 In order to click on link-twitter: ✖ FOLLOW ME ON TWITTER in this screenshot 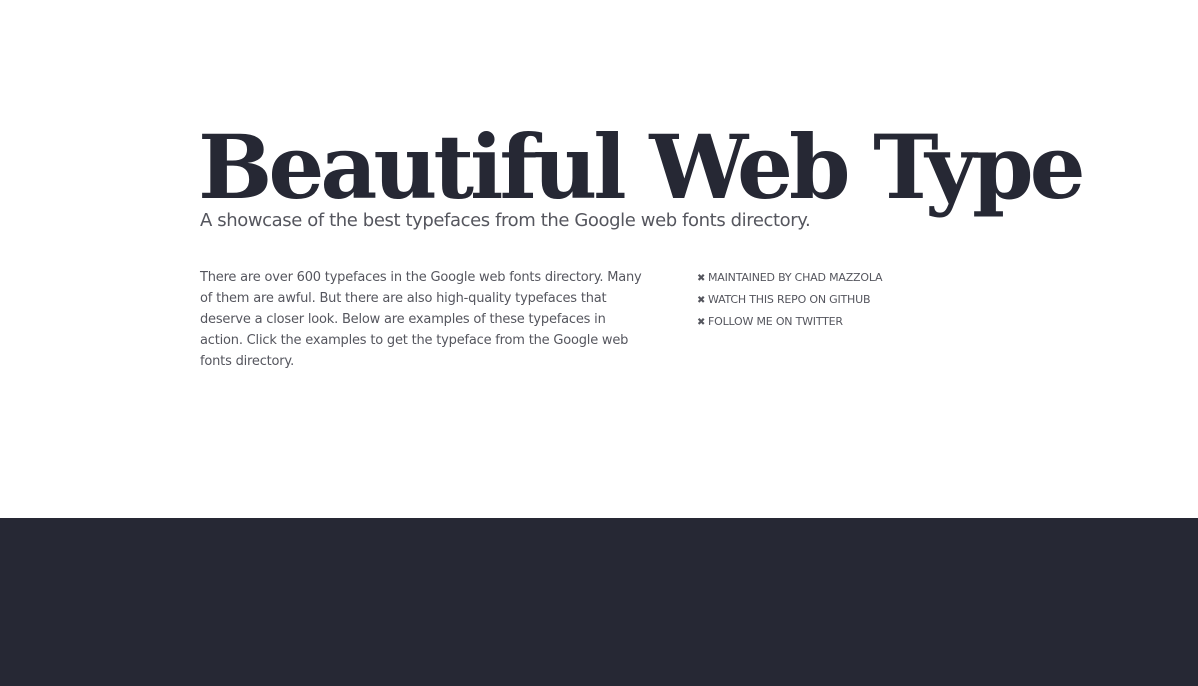, I will do `click(789, 322)`.